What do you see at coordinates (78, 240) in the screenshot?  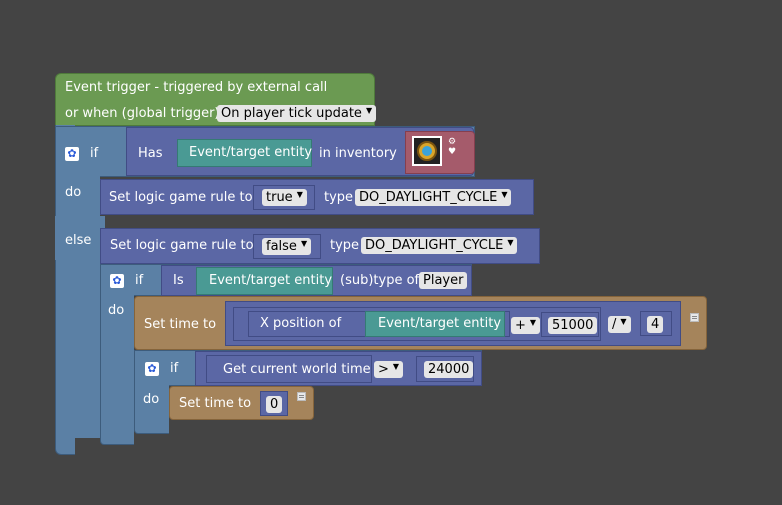 I see `else-label: else` at bounding box center [78, 240].